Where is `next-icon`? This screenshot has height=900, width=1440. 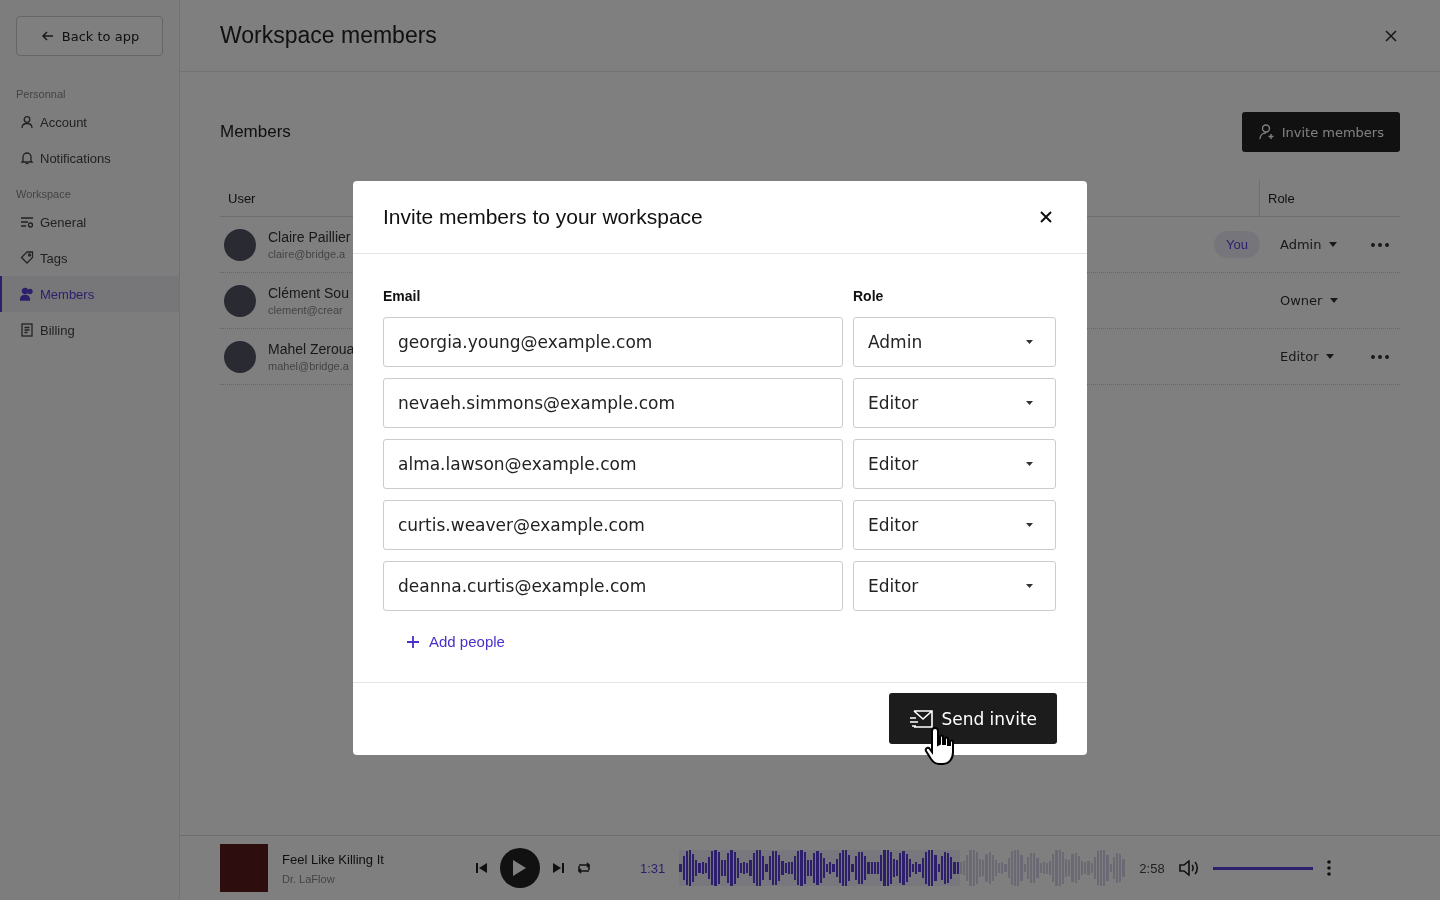 next-icon is located at coordinates (558, 868).